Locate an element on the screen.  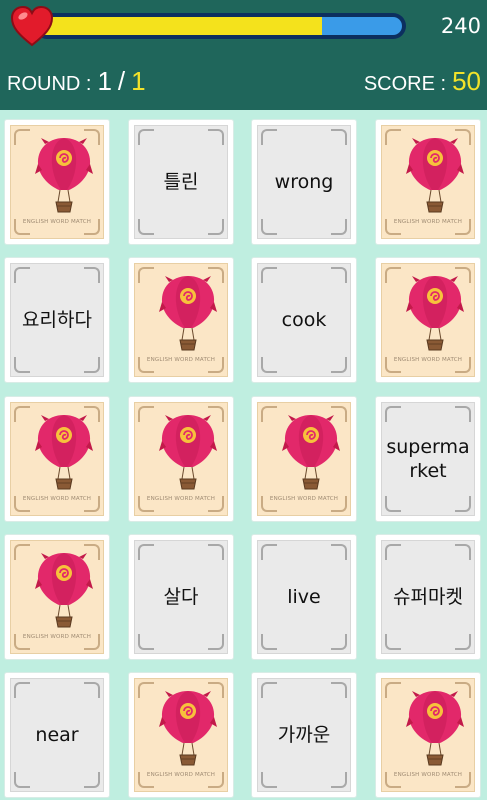
card-word-text: live is located at coordinates (304, 597).